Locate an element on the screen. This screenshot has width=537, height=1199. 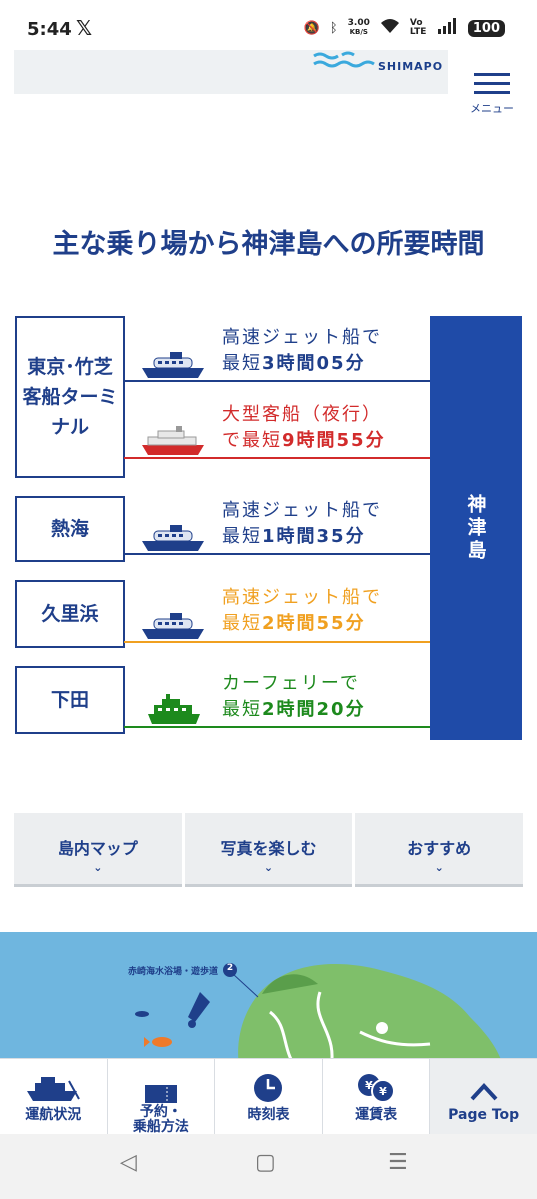
nav-label: 運航状況 is located at coordinates (53, 1115).